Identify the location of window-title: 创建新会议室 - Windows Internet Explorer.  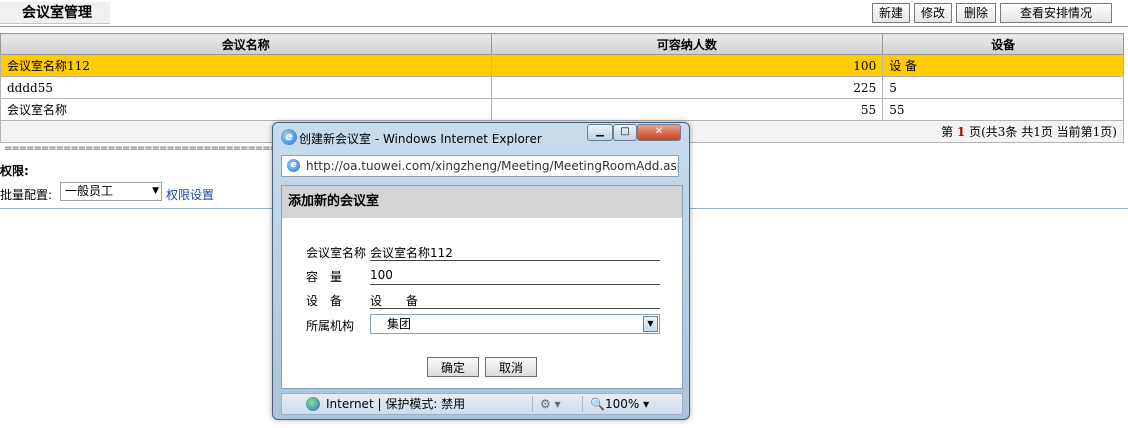
(420, 139).